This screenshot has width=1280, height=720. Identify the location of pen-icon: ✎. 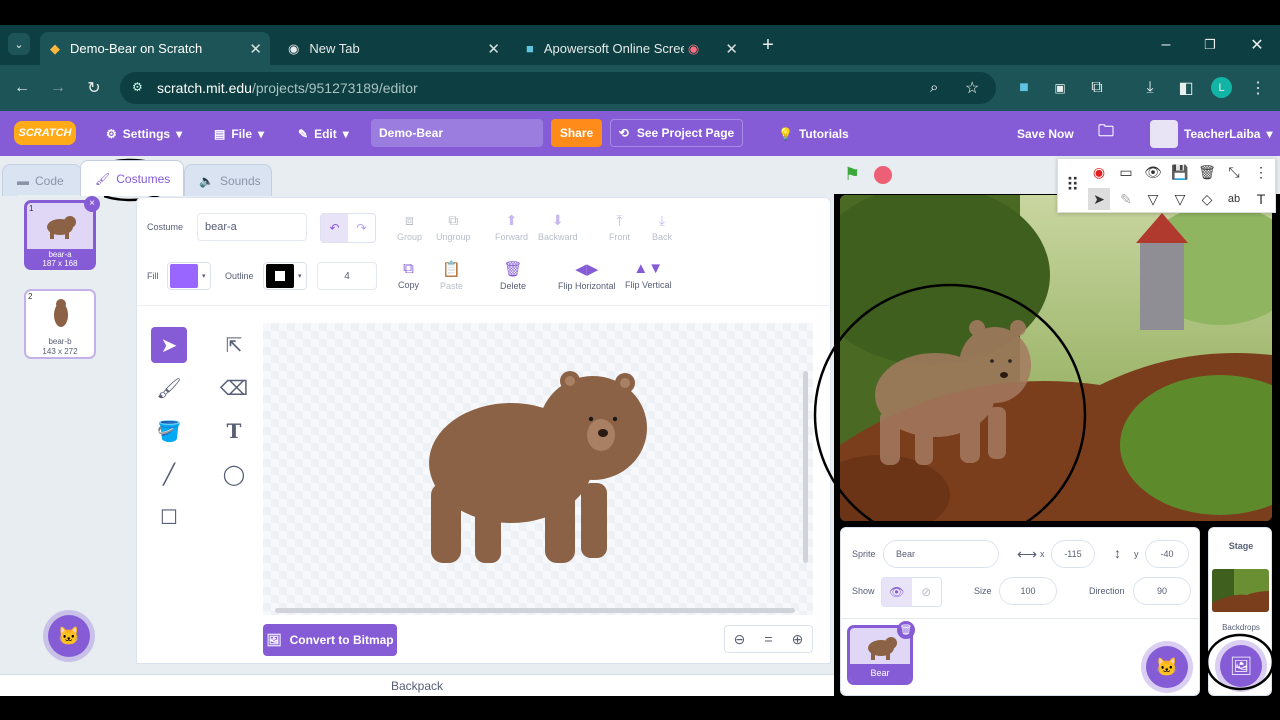
(1126, 199).